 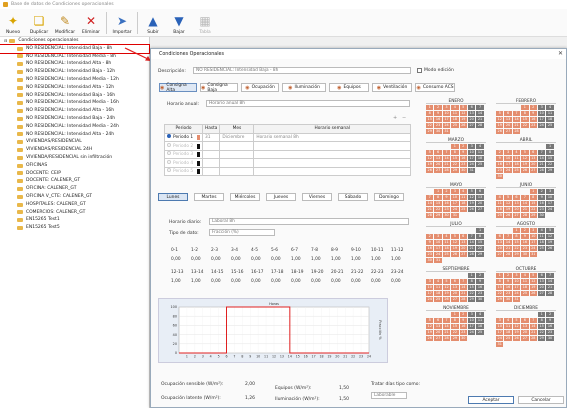 What do you see at coordinates (541, 236) in the screenshot?
I see `day-cell: 11` at bounding box center [541, 236].